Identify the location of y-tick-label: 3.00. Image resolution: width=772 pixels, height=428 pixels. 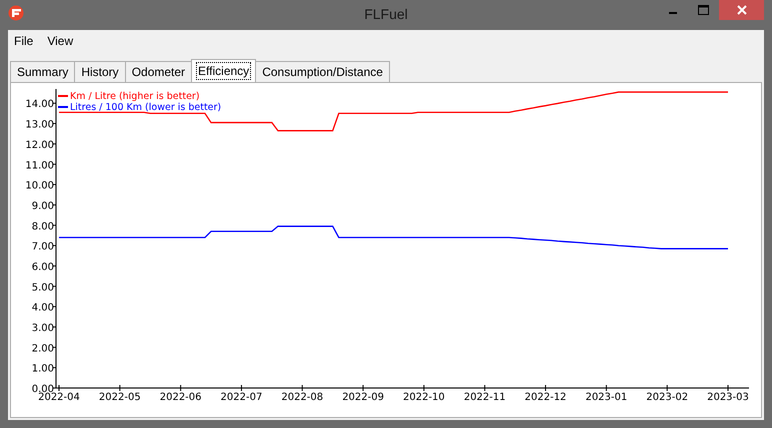
(43, 328).